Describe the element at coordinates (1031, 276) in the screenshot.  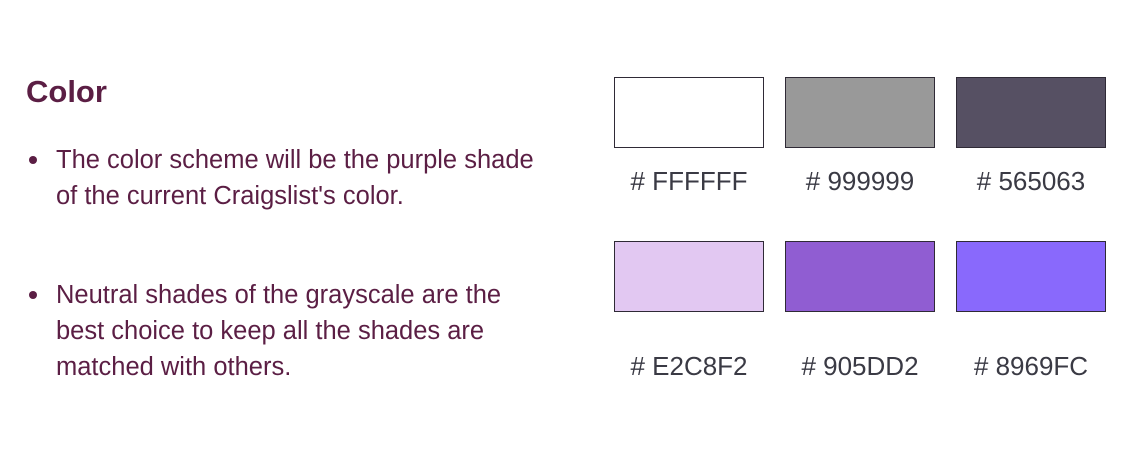
I see `color-swatch-violet` at that location.